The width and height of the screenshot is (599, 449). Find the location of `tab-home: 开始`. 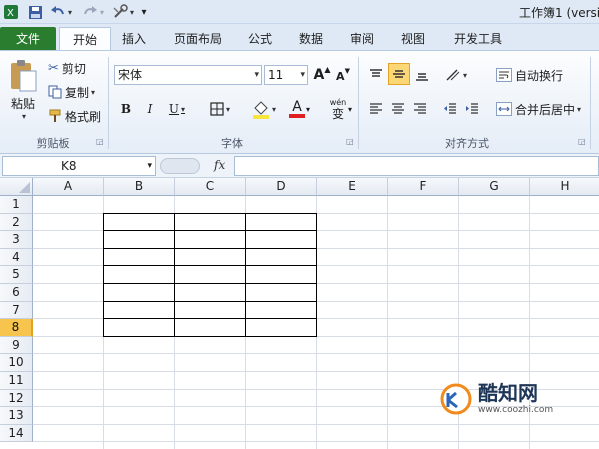

tab-home: 开始 is located at coordinates (85, 39).